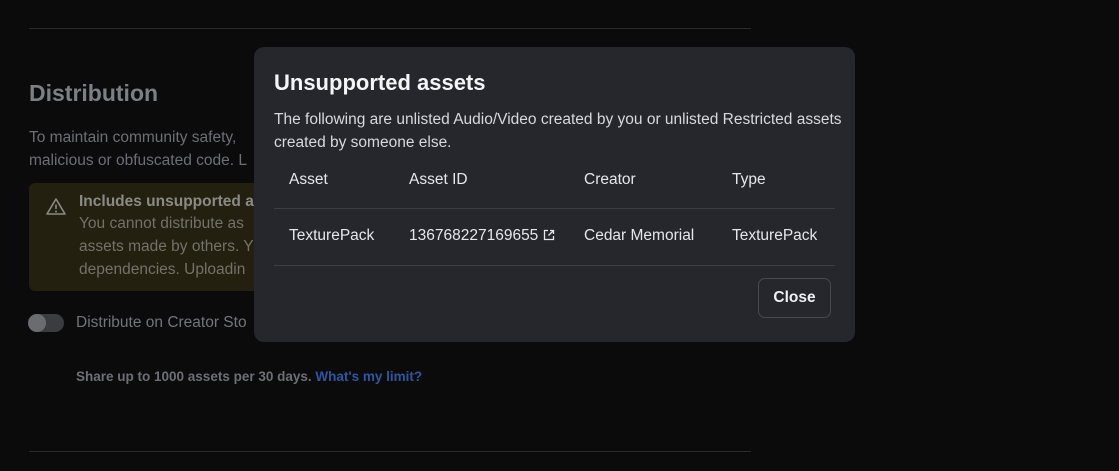  I want to click on warning-line2: assets made by others. Y, so click(166, 246).